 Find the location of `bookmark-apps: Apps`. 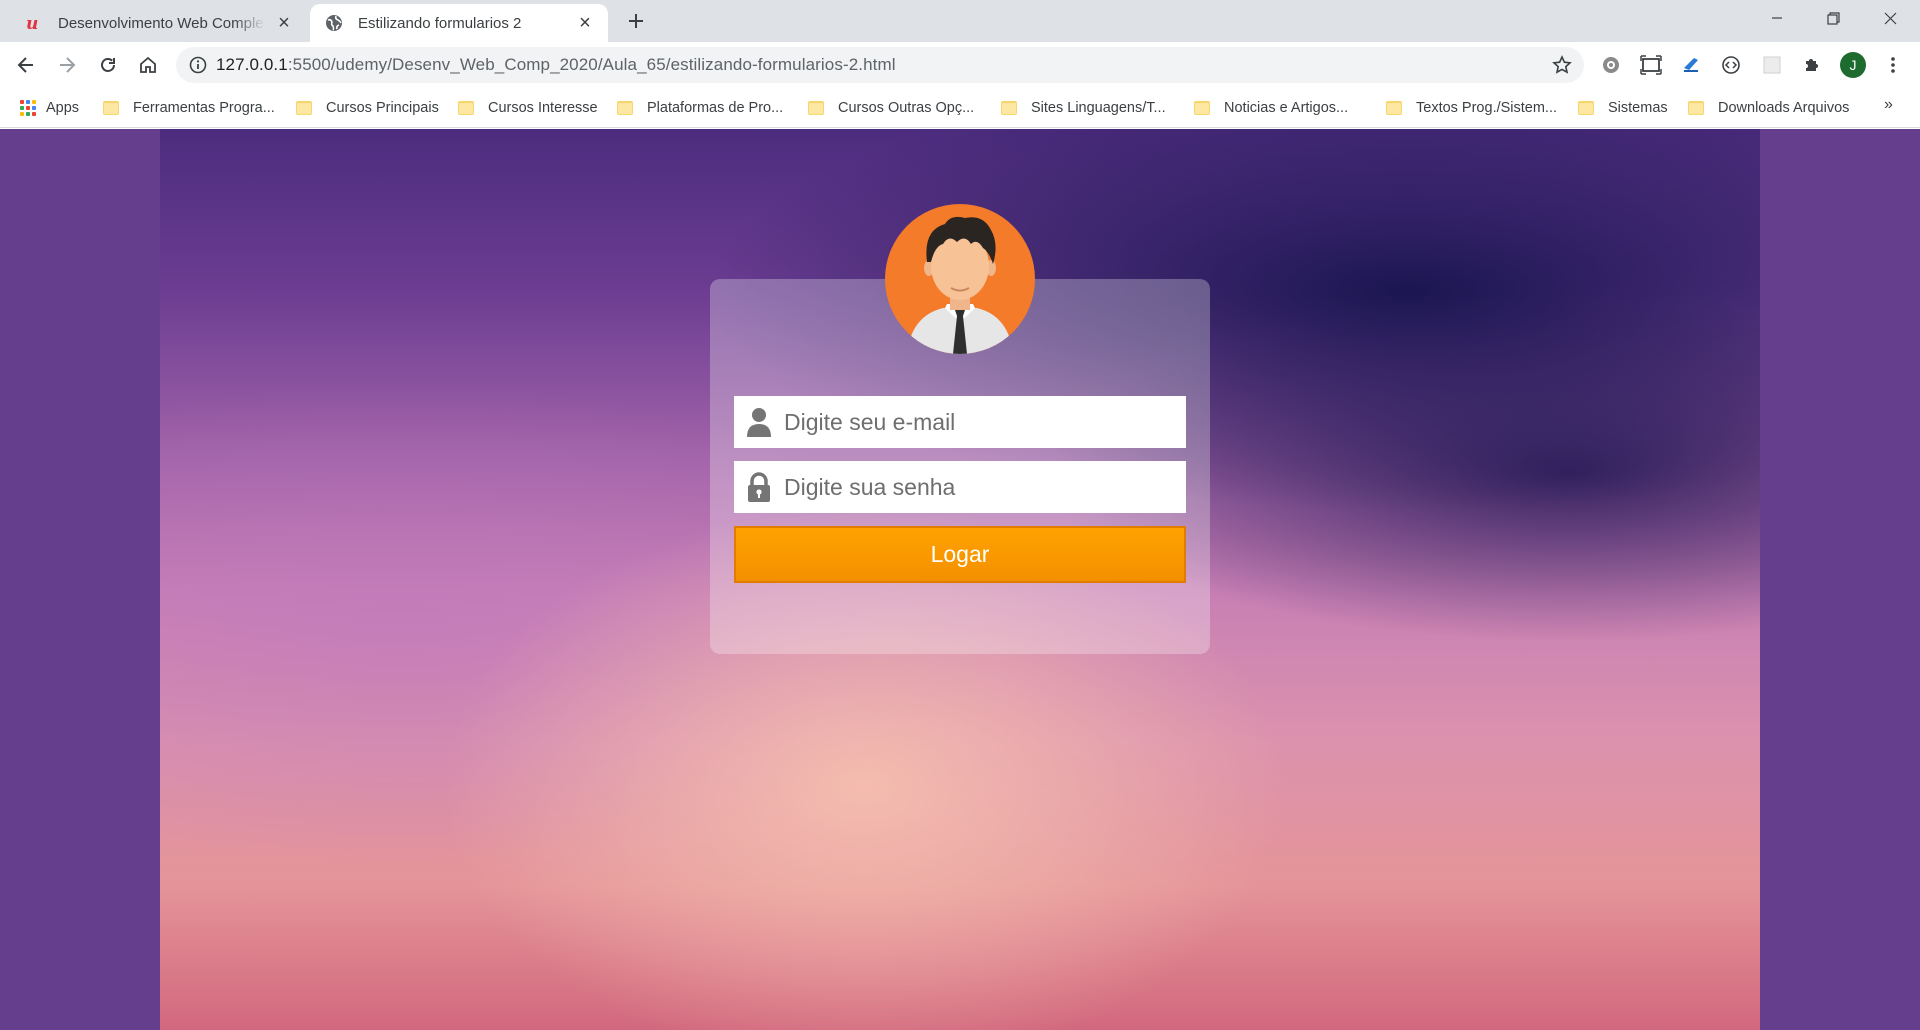

bookmark-apps: Apps is located at coordinates (49, 108).